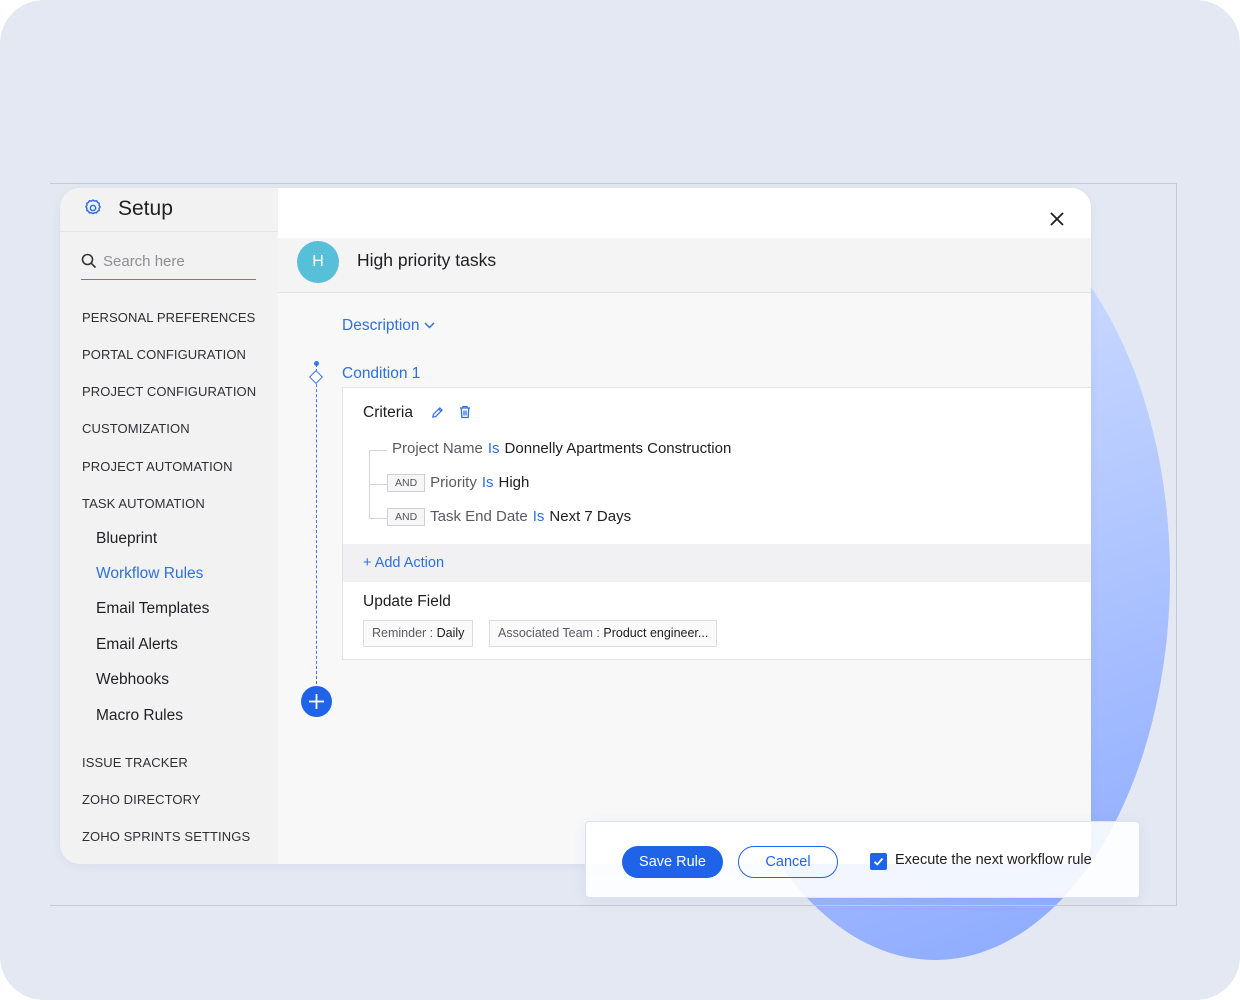  Describe the element at coordinates (316, 377) in the screenshot. I see `condition-node-icon` at that location.